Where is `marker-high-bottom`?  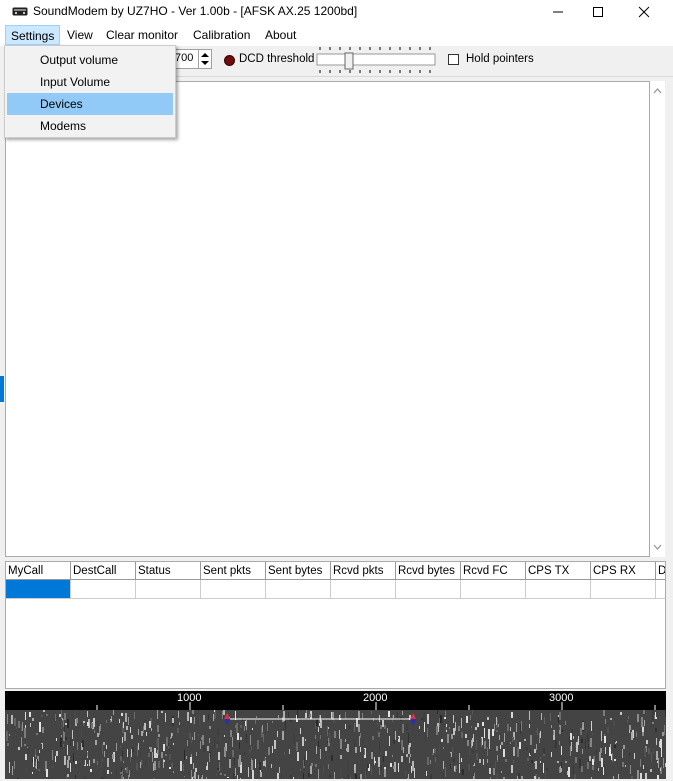 marker-high-bottom is located at coordinates (413, 722).